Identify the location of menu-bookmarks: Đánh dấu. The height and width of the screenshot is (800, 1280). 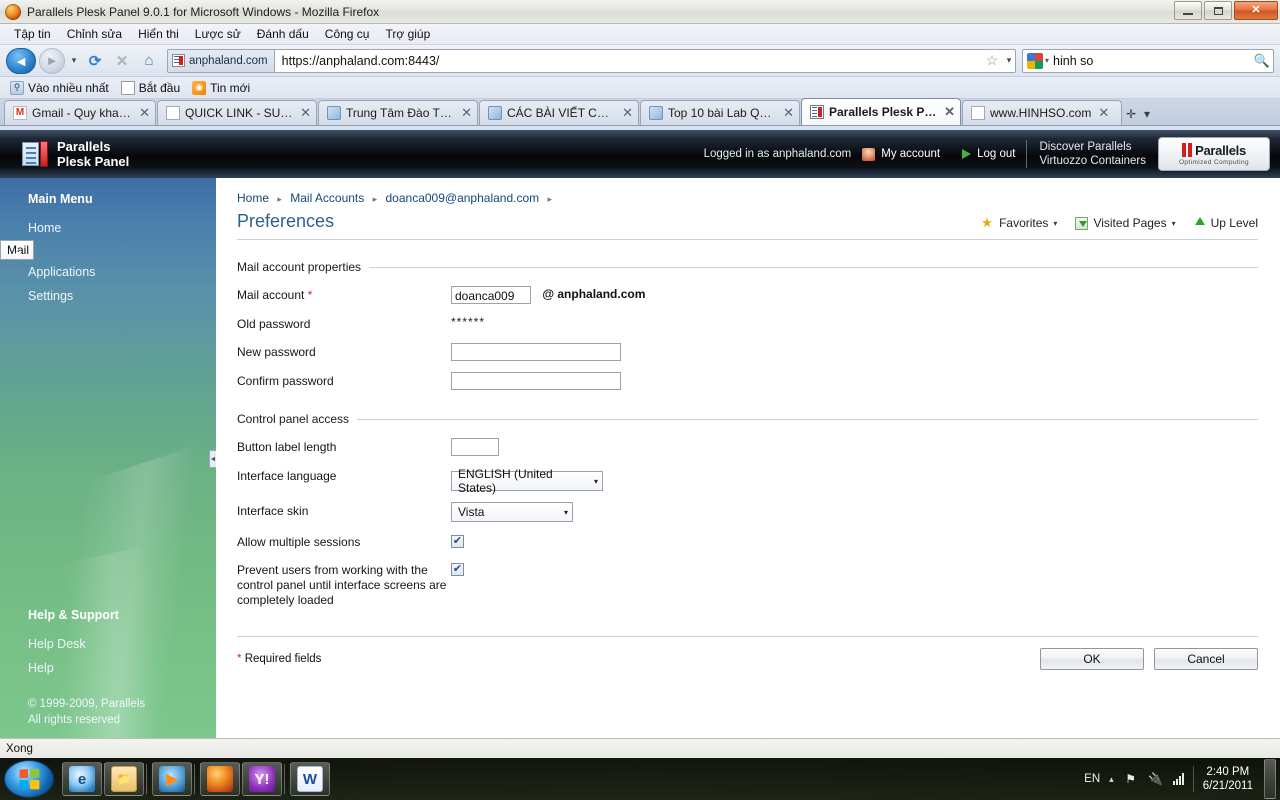
(283, 34).